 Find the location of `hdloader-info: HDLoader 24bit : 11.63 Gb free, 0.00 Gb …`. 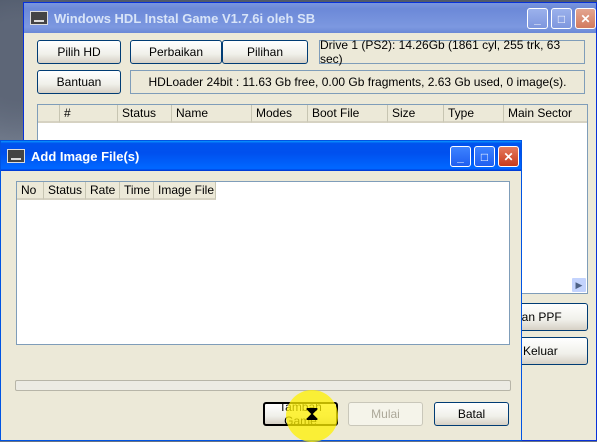

hdloader-info: HDLoader 24bit : 11.63 Gb free, 0.00 Gb … is located at coordinates (357, 82).